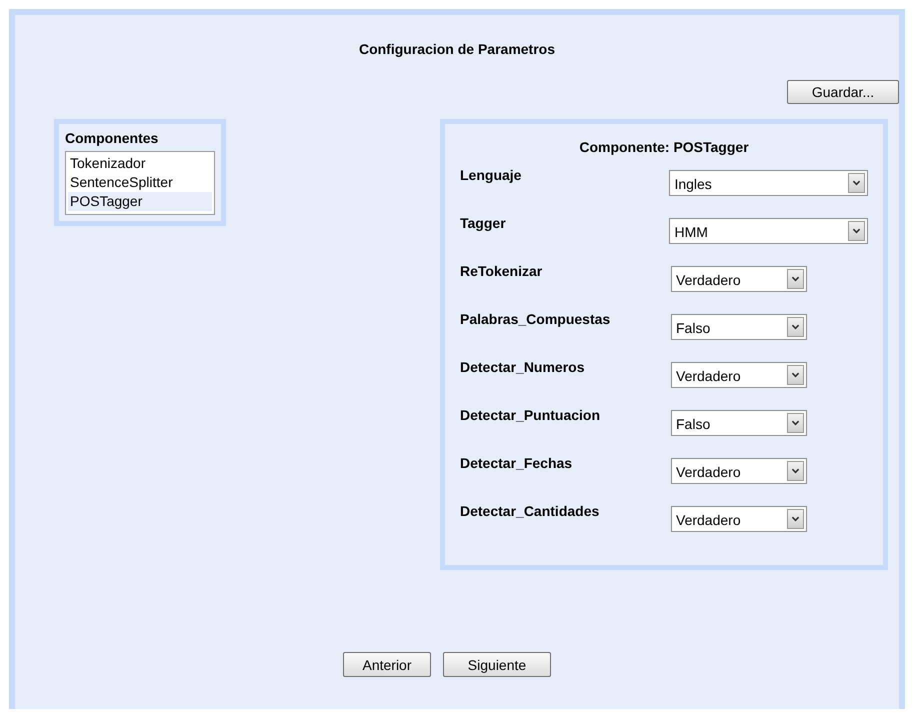  I want to click on dropdown: Ingles, so click(768, 183).